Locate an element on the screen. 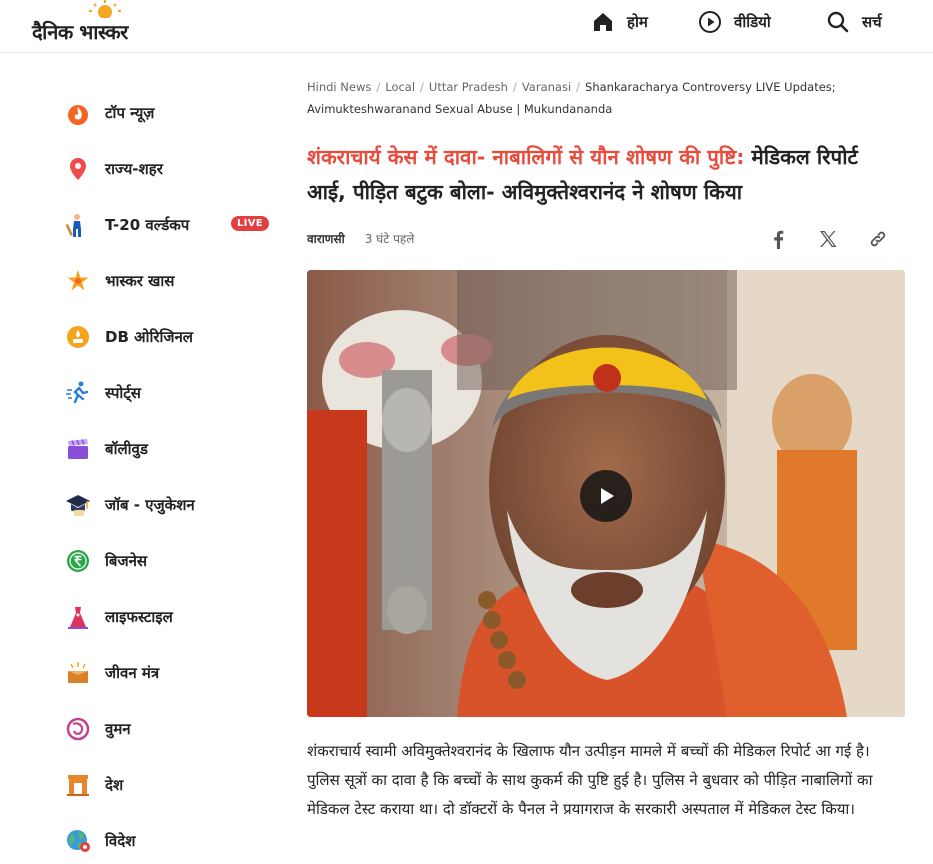 The width and height of the screenshot is (933, 864). site-logo: दैनिक भास्कर is located at coordinates (107, 25).